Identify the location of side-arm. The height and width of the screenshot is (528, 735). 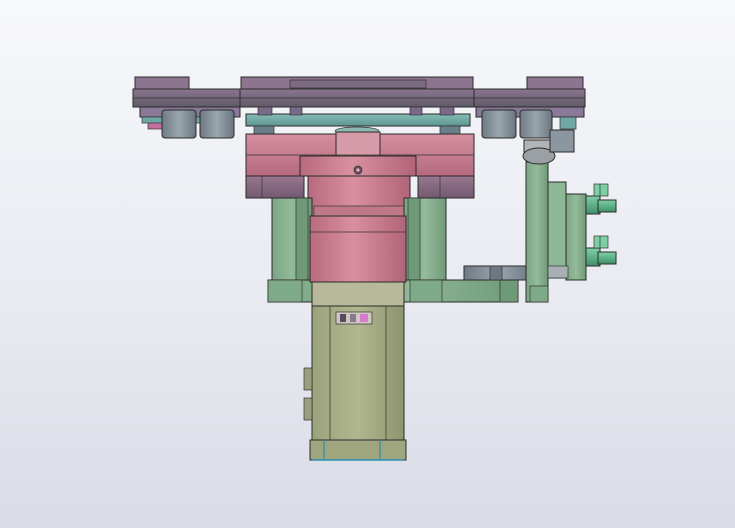
(499, 273).